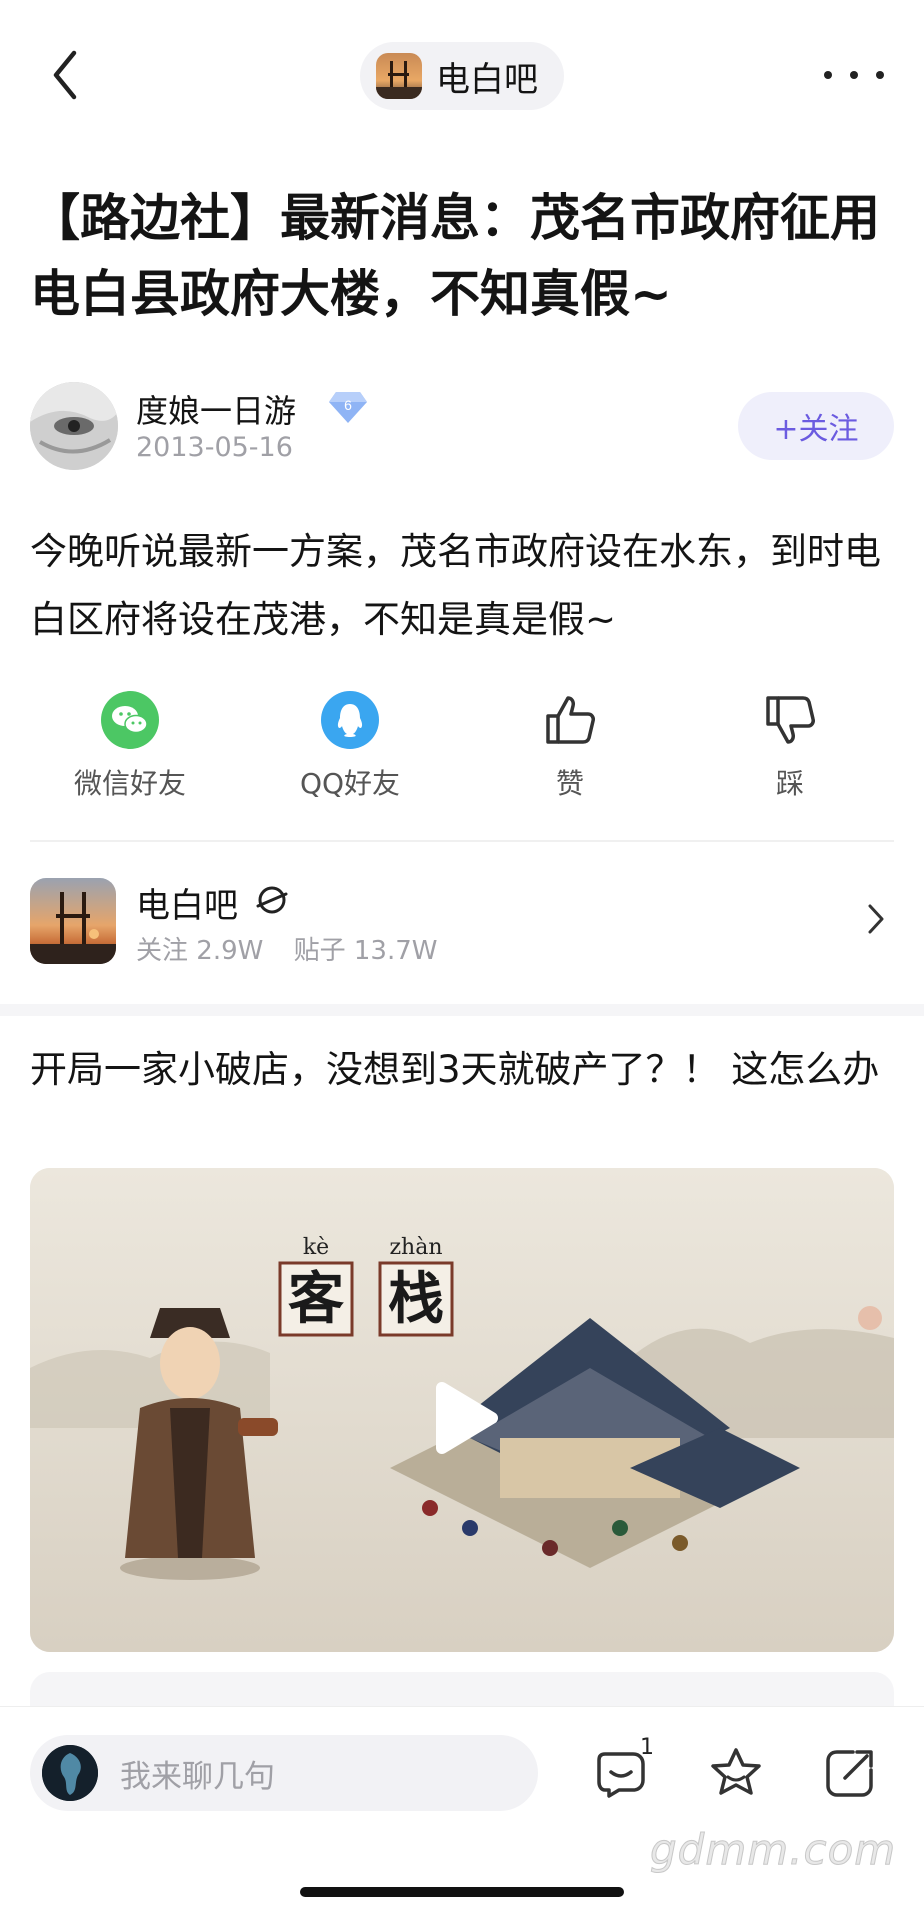  I want to click on like-label: 赞, so click(569, 783).